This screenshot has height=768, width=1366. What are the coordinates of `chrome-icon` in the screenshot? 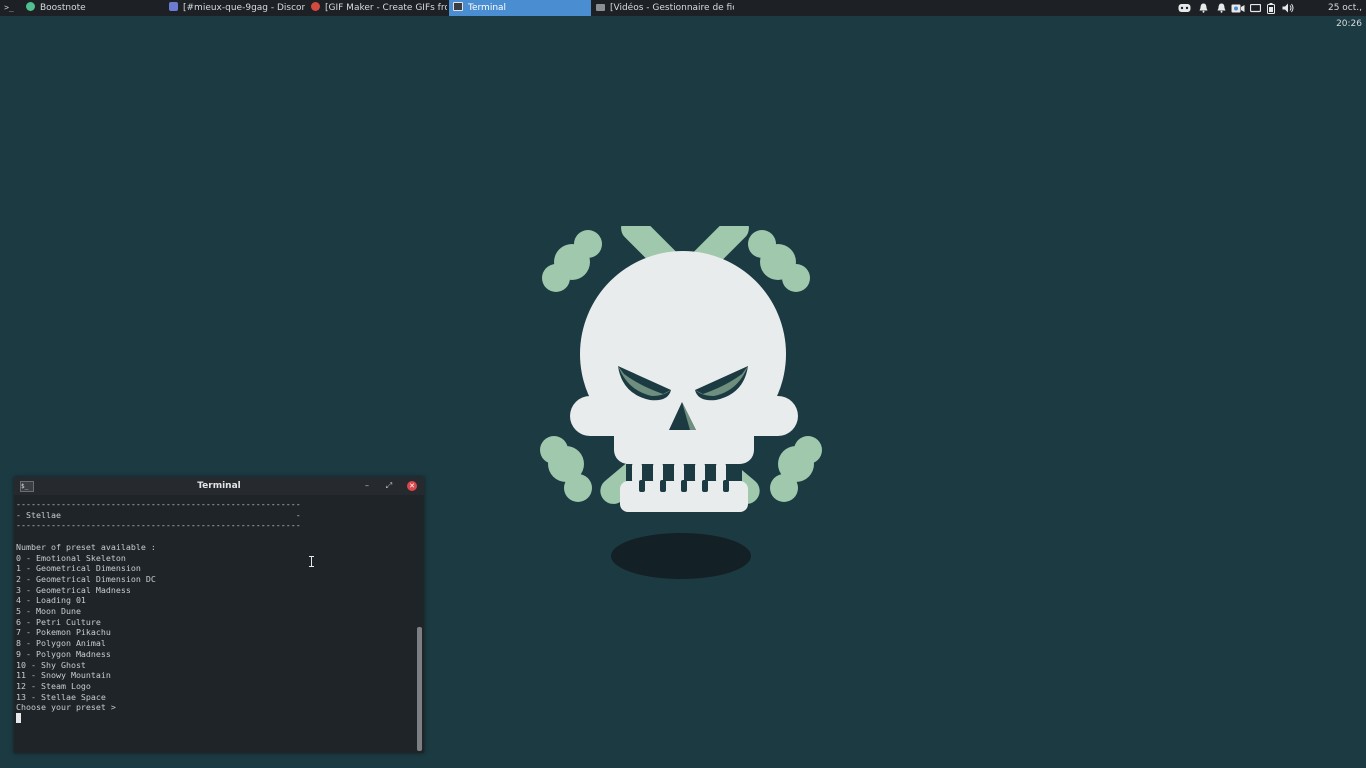 It's located at (315, 6).